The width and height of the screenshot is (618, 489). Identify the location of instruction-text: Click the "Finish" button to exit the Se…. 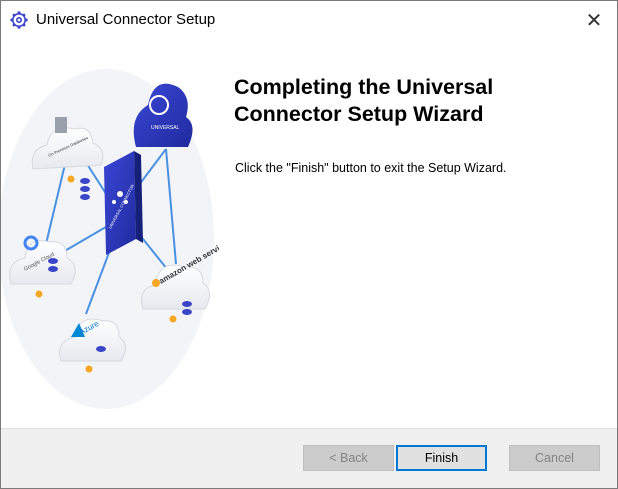
(371, 168).